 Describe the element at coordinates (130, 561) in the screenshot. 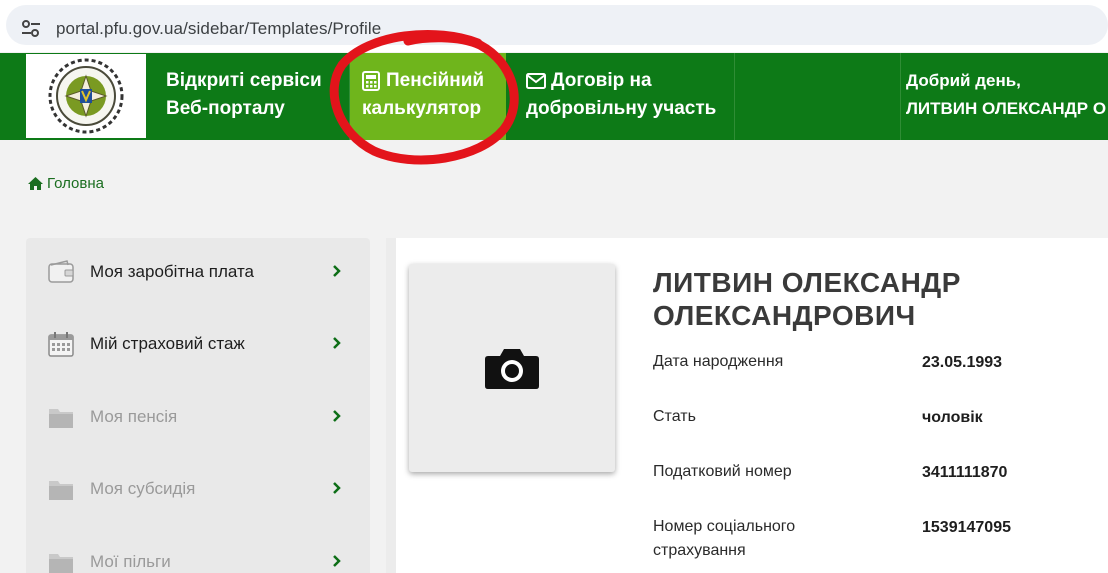

I see `sidebar-item-label: Мої пільги` at that location.